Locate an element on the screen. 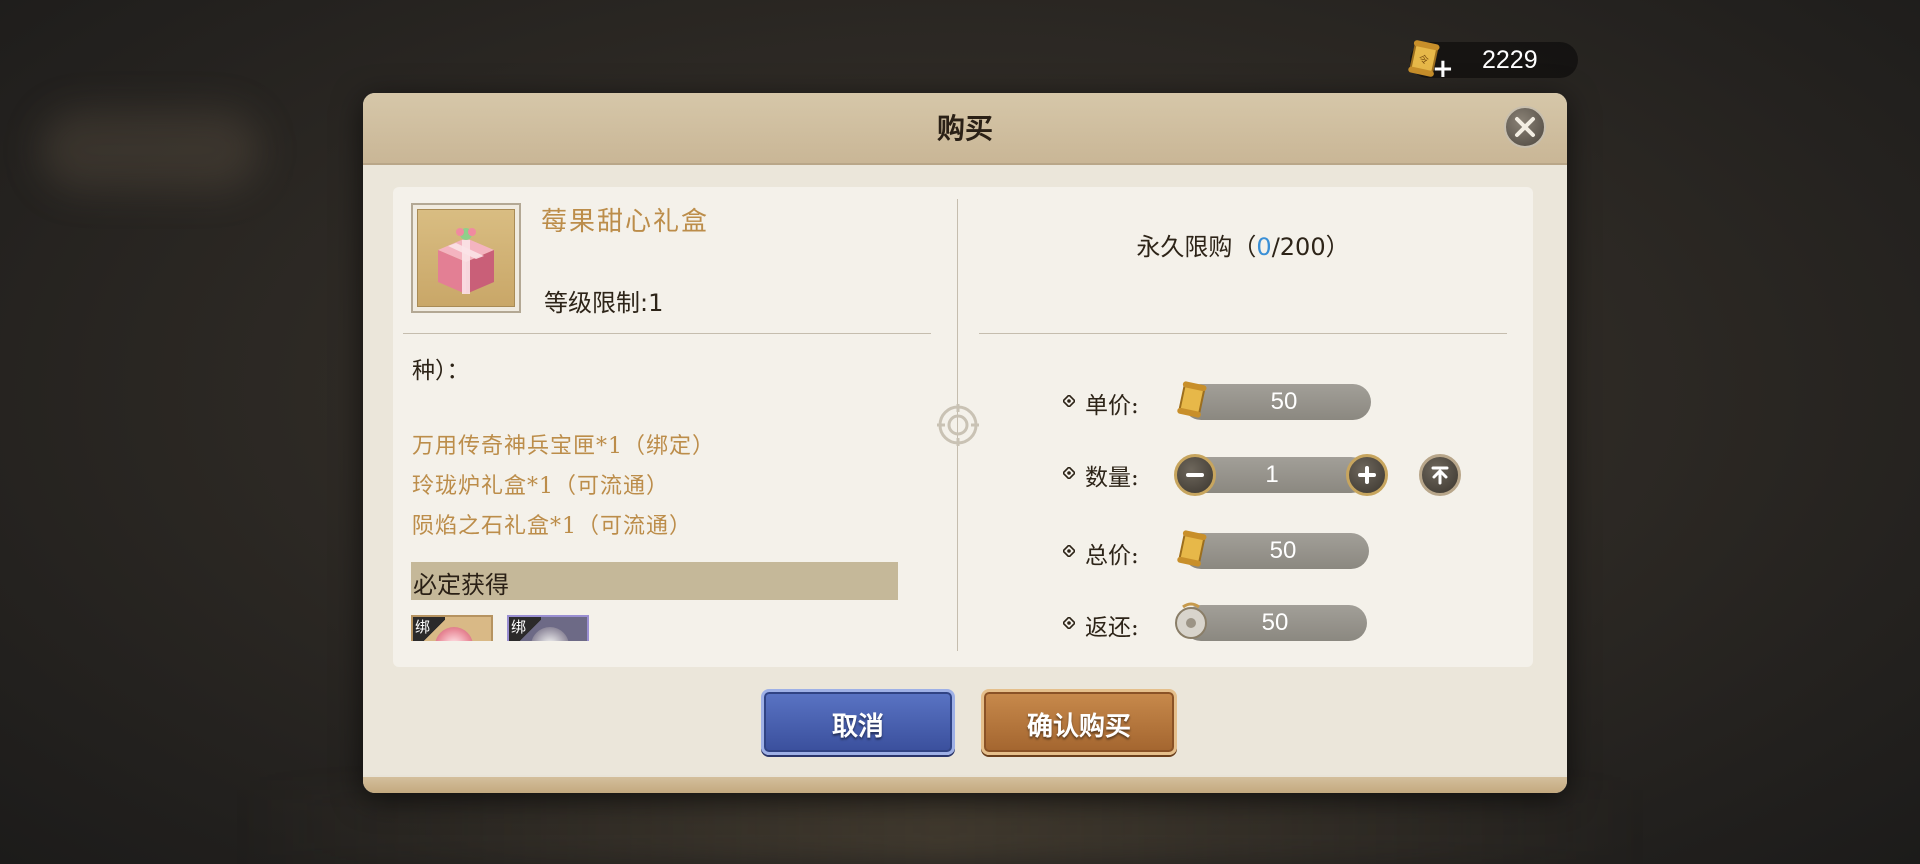 This screenshot has width=1920, height=864. close-icon is located at coordinates (1525, 127).